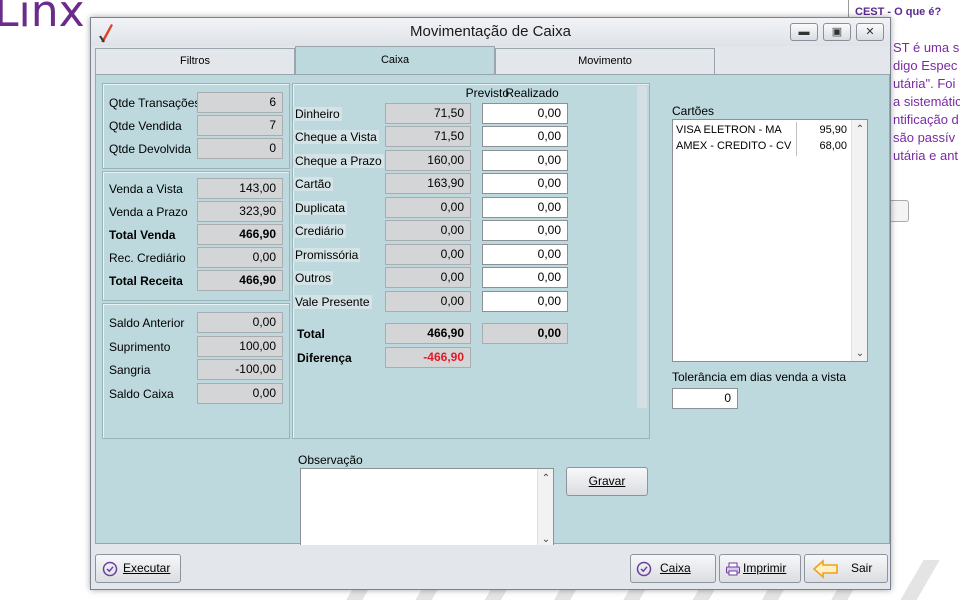 The height and width of the screenshot is (600, 960). I want to click on window-title: Movimentação de Caixa, so click(490, 31).